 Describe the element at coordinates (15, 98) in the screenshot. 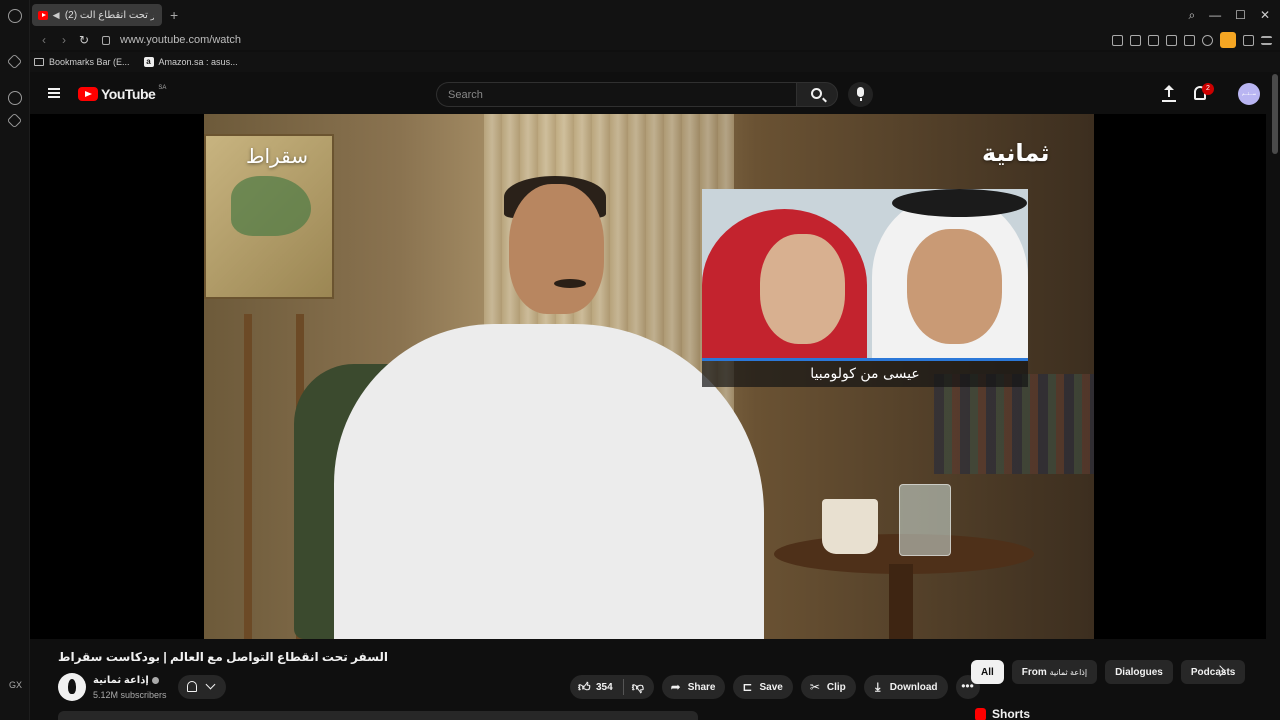

I see `spotify-icon` at that location.